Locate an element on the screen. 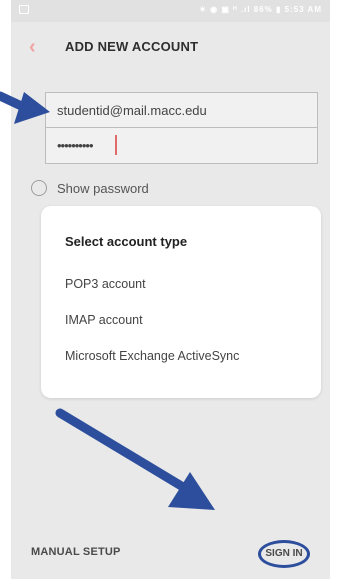  back-icon: ‹ is located at coordinates (36, 47).